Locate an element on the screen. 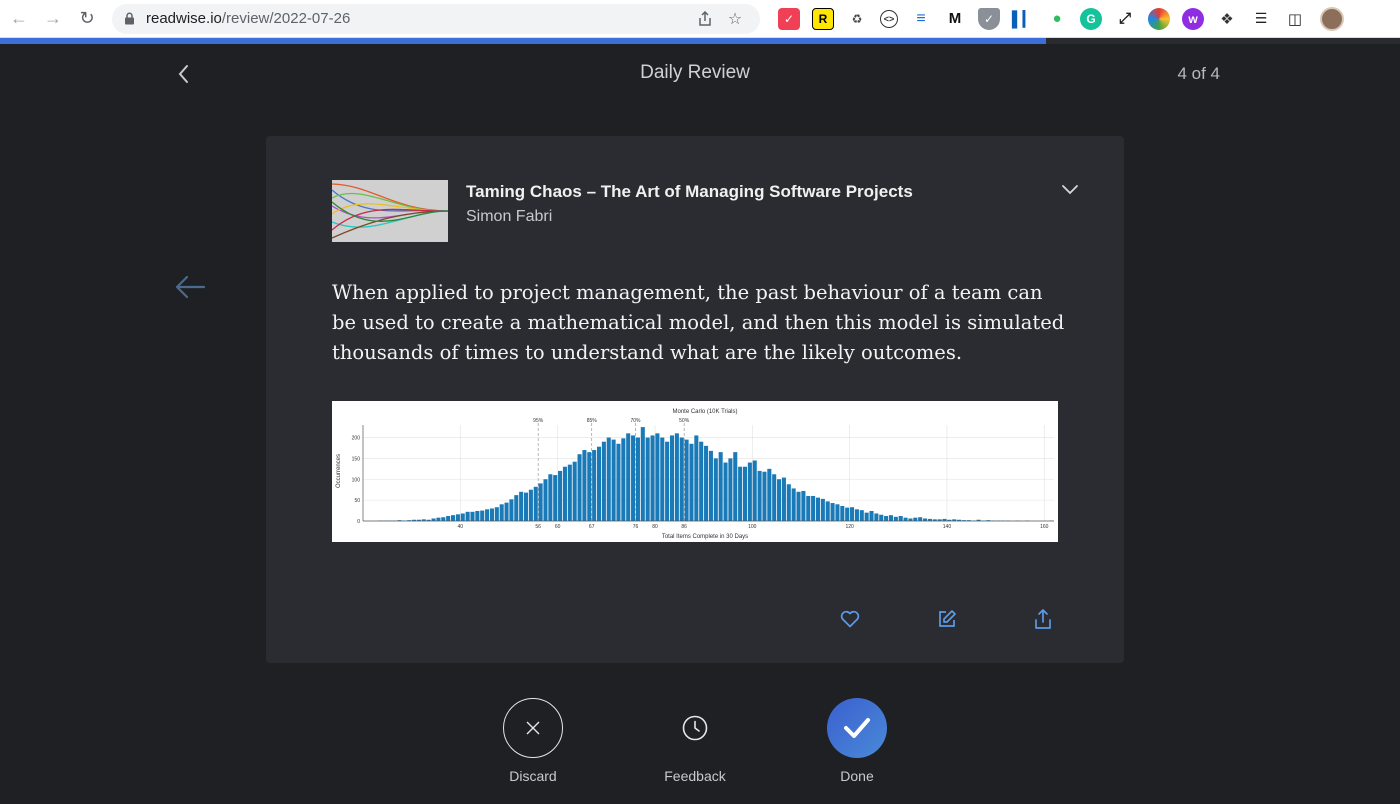 The width and height of the screenshot is (1400, 804). done-label: Done is located at coordinates (857, 776).